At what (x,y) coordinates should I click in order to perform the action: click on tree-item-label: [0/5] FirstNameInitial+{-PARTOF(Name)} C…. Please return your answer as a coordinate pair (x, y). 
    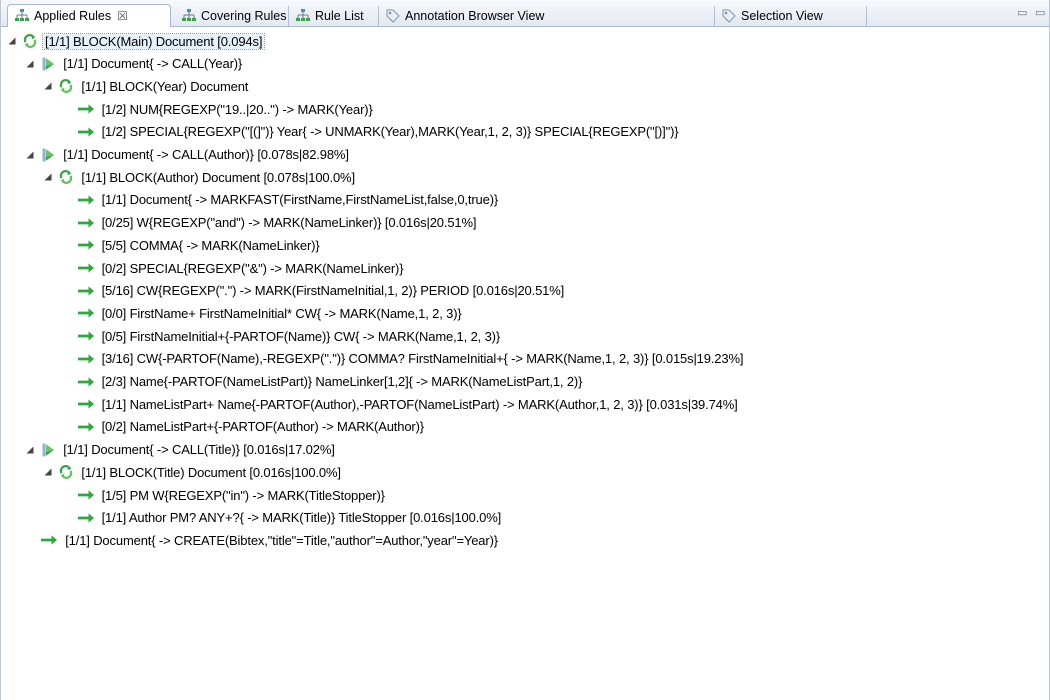
    Looking at the image, I should click on (301, 336).